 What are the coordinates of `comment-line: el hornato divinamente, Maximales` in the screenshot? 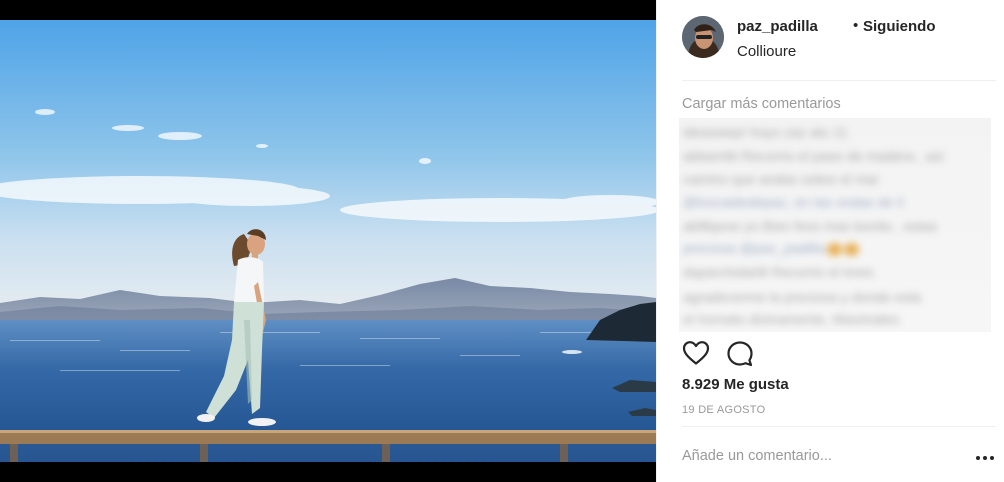 It's located at (791, 319).